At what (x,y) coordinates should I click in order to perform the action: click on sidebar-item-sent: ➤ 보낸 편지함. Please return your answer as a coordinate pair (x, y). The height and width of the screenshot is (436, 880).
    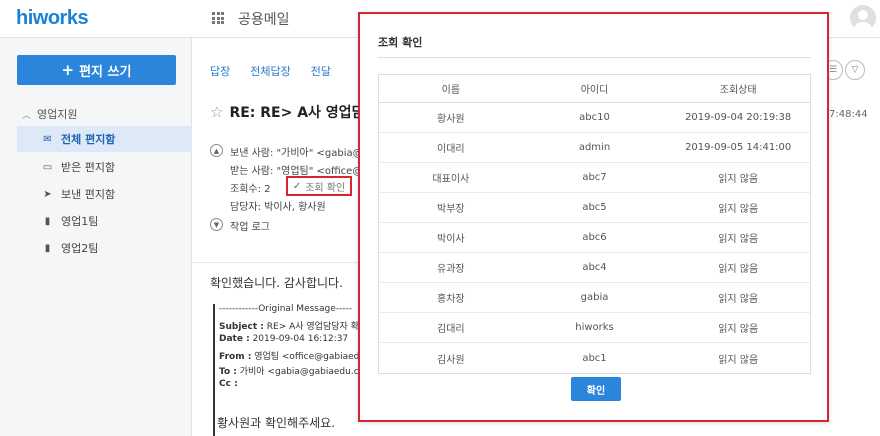
    Looking at the image, I should click on (104, 194).